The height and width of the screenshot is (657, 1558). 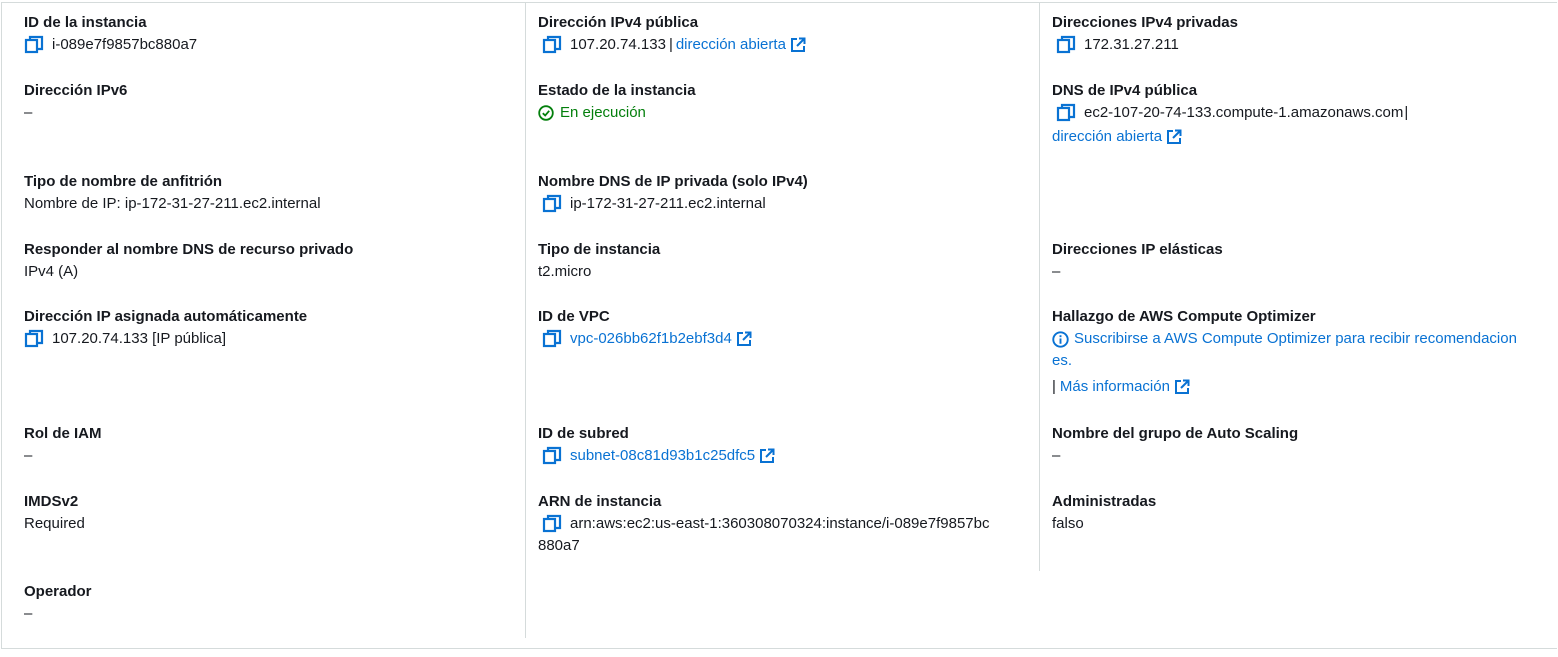 What do you see at coordinates (574, 316) in the screenshot?
I see `field-label: ID de VPC` at bounding box center [574, 316].